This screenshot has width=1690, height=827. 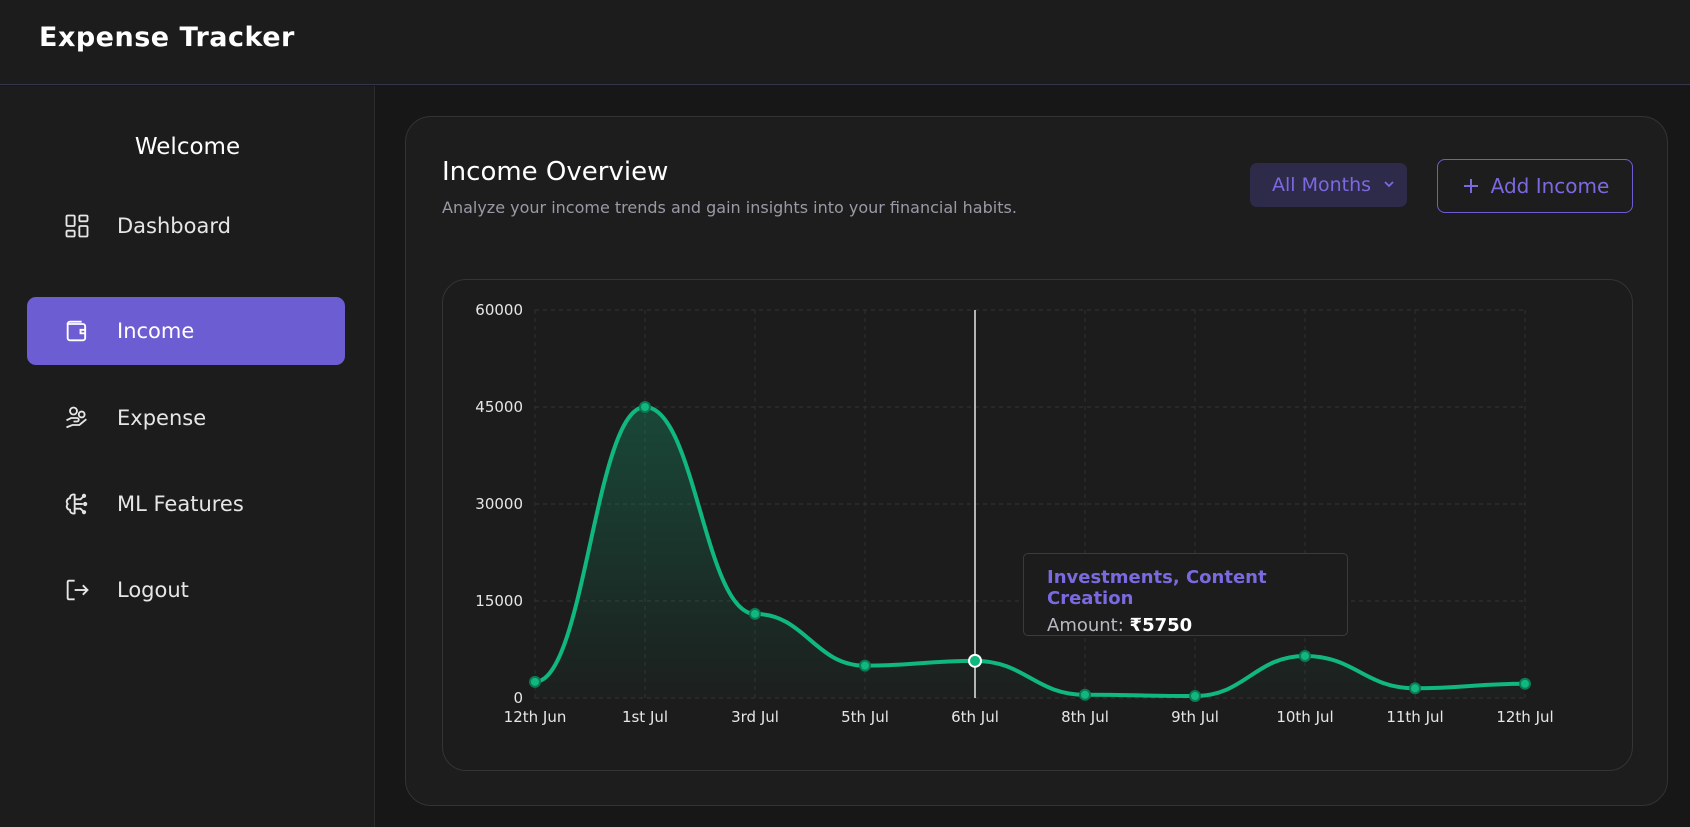 I want to click on sidebar-item-expense: Expense, so click(x=186, y=418).